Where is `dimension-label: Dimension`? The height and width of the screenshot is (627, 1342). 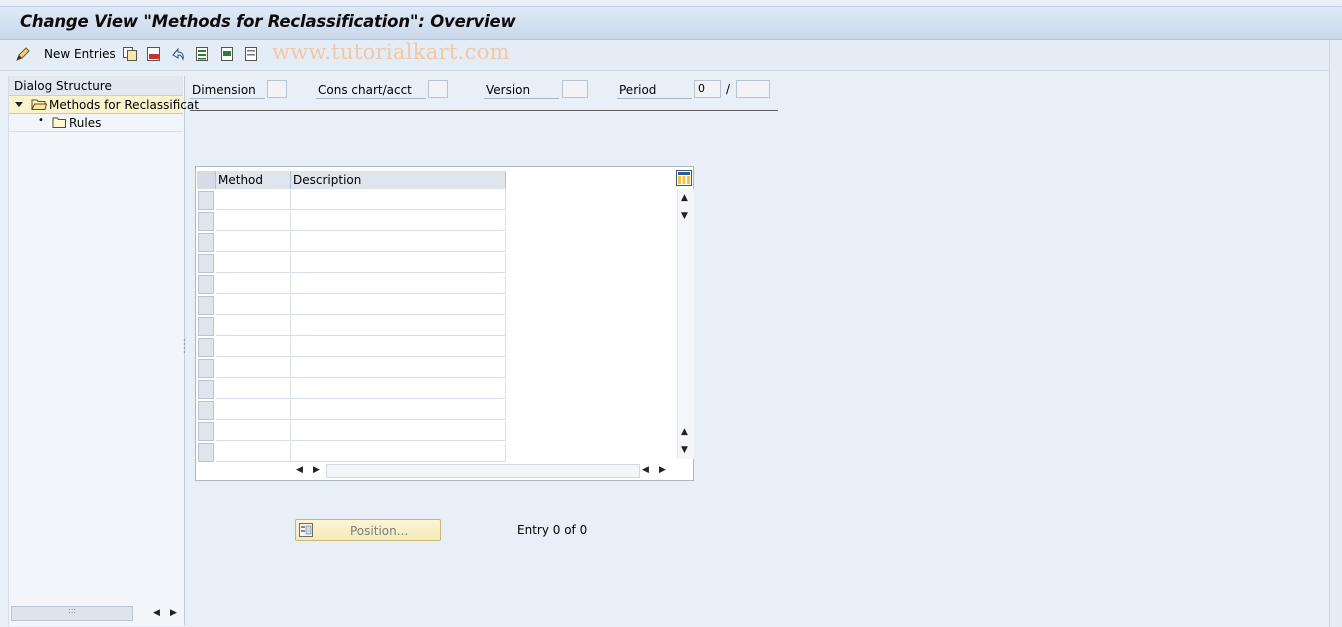 dimension-label: Dimension is located at coordinates (224, 90).